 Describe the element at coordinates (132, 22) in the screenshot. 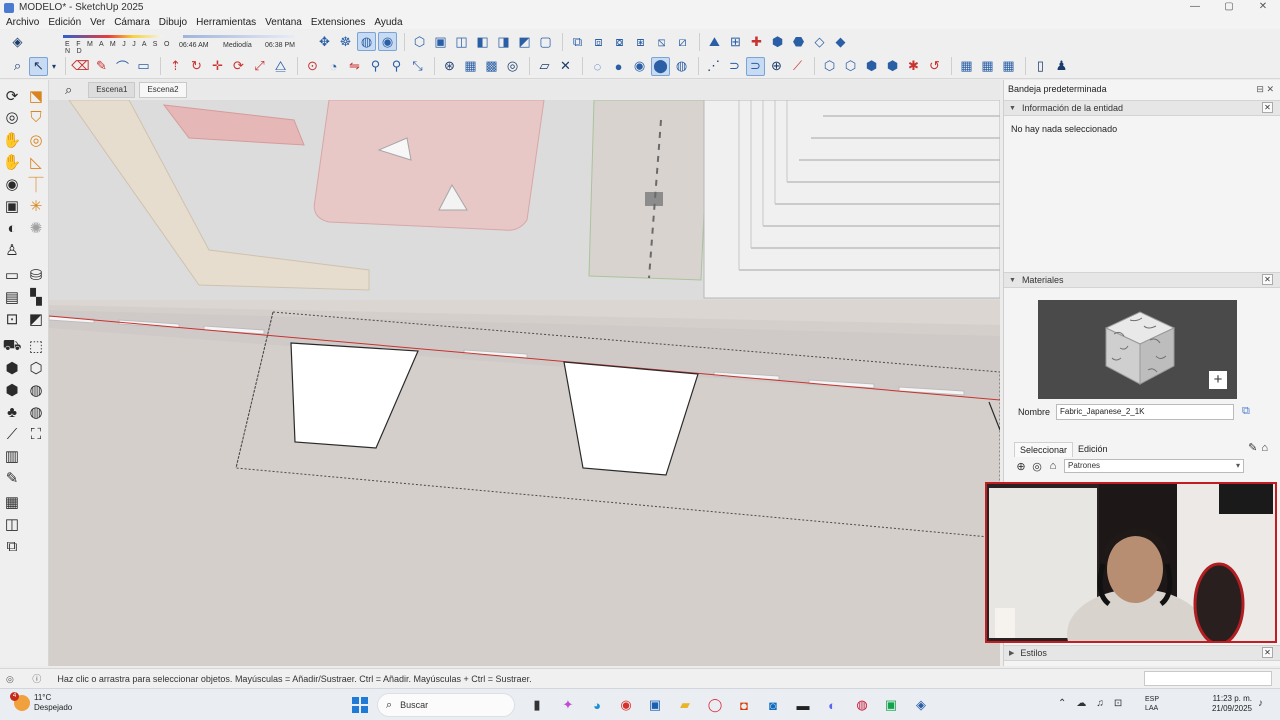

I see `menu-camara: Cámara` at that location.